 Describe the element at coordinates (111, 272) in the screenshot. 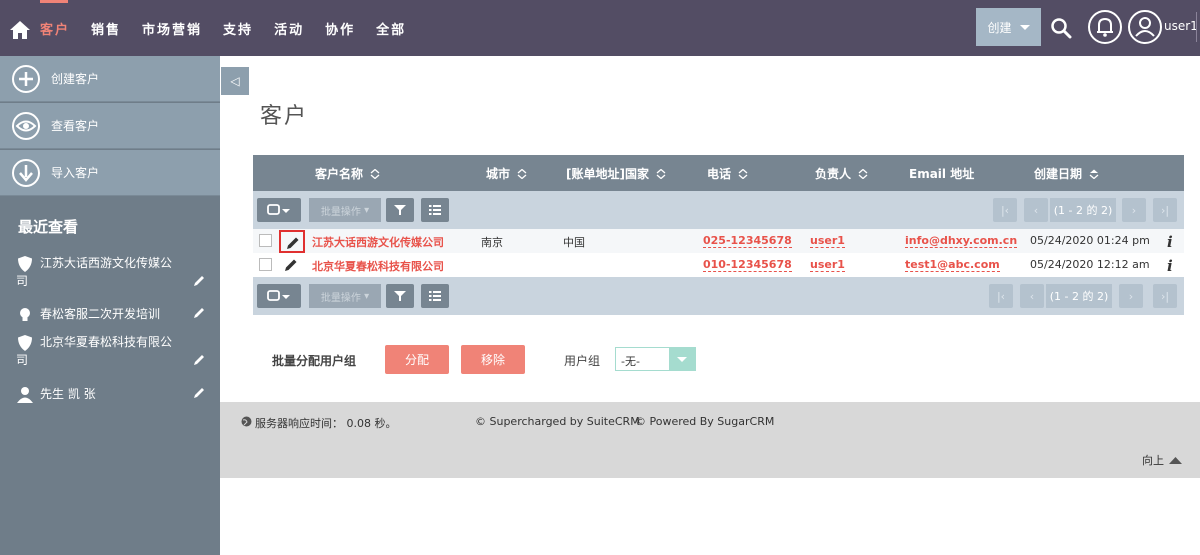

I see `recent-item: 江苏大话西游文化传媒公 司` at that location.